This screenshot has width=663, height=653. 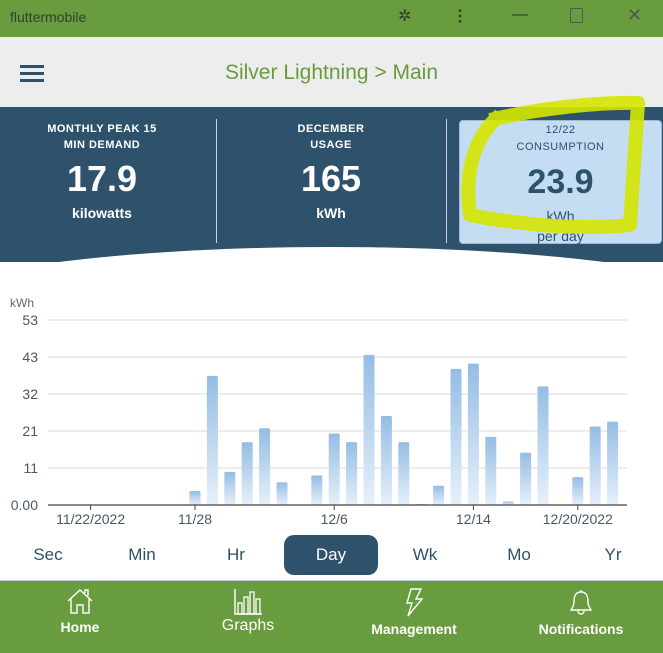 I want to click on stat-value: 165, so click(x=331, y=178).